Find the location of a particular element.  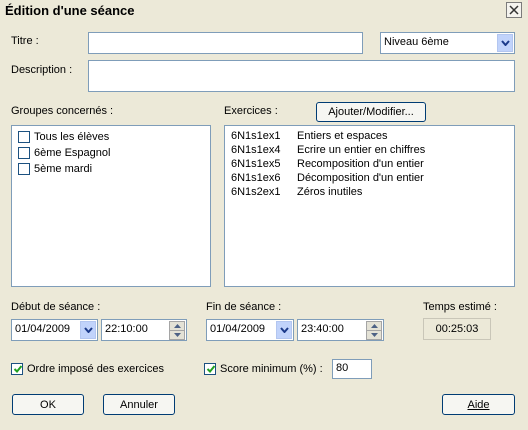

exercice-title: Ecrire un entier en chiffres is located at coordinates (361, 150).